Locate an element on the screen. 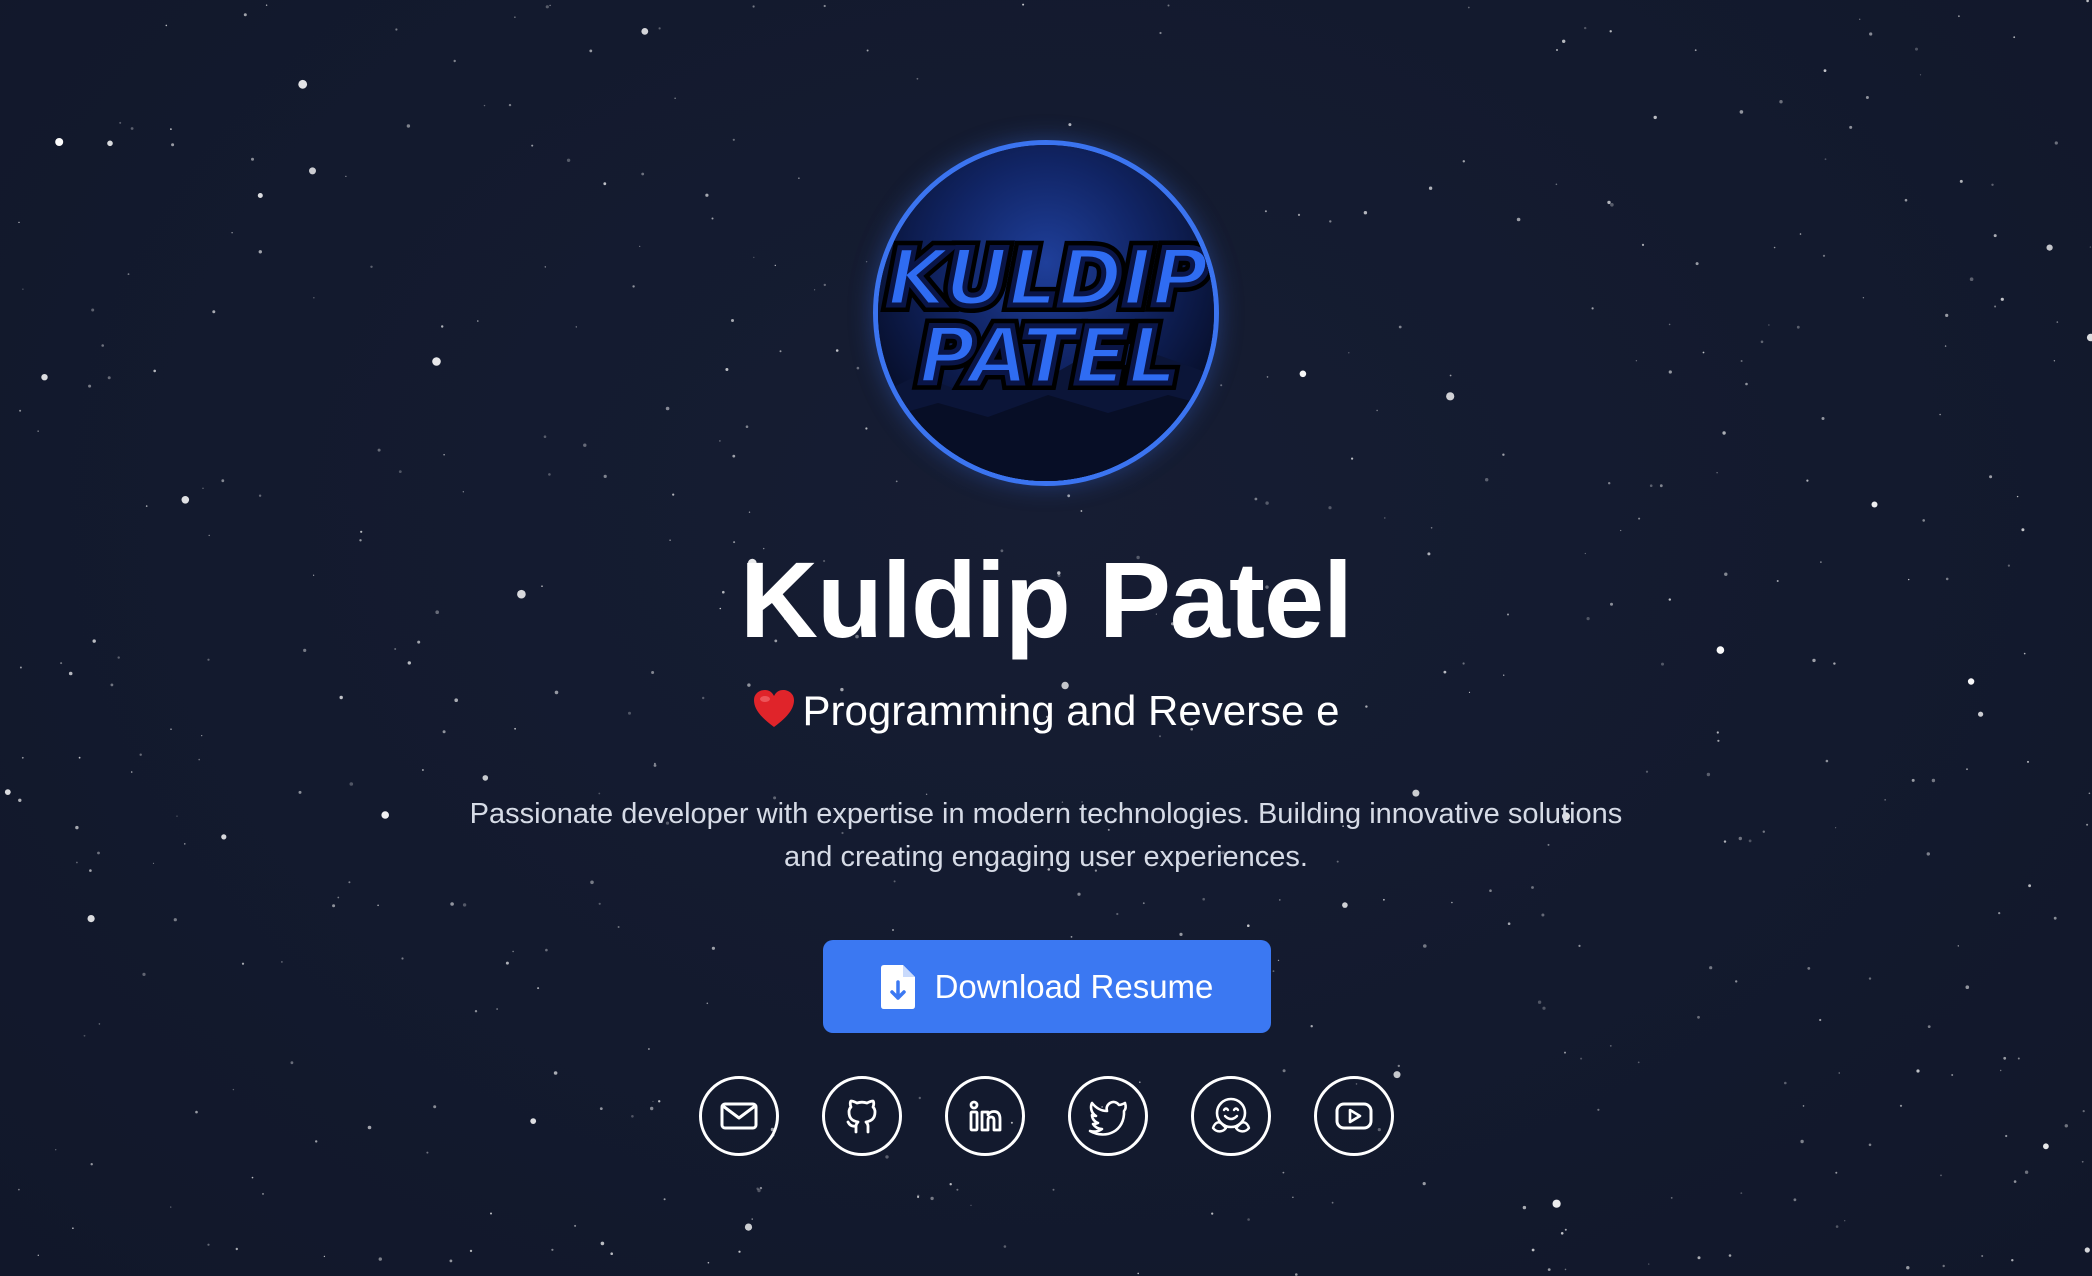 The width and height of the screenshot is (2092, 1276). heart-icon is located at coordinates (774, 715).